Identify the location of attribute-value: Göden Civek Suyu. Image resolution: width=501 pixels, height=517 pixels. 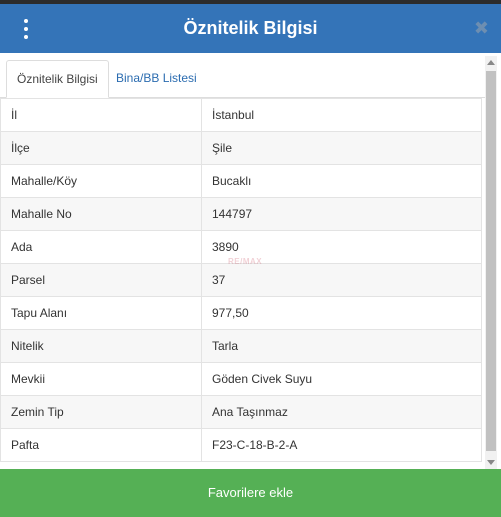
(341, 379).